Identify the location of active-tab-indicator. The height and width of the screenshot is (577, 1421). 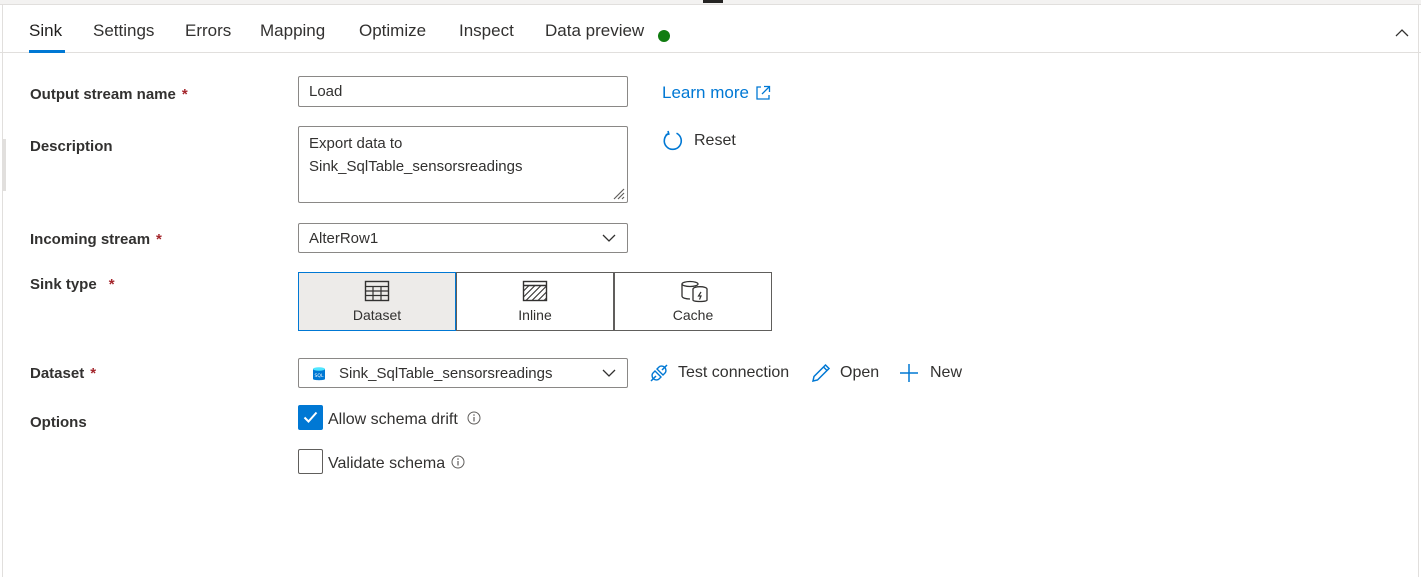
(47, 51).